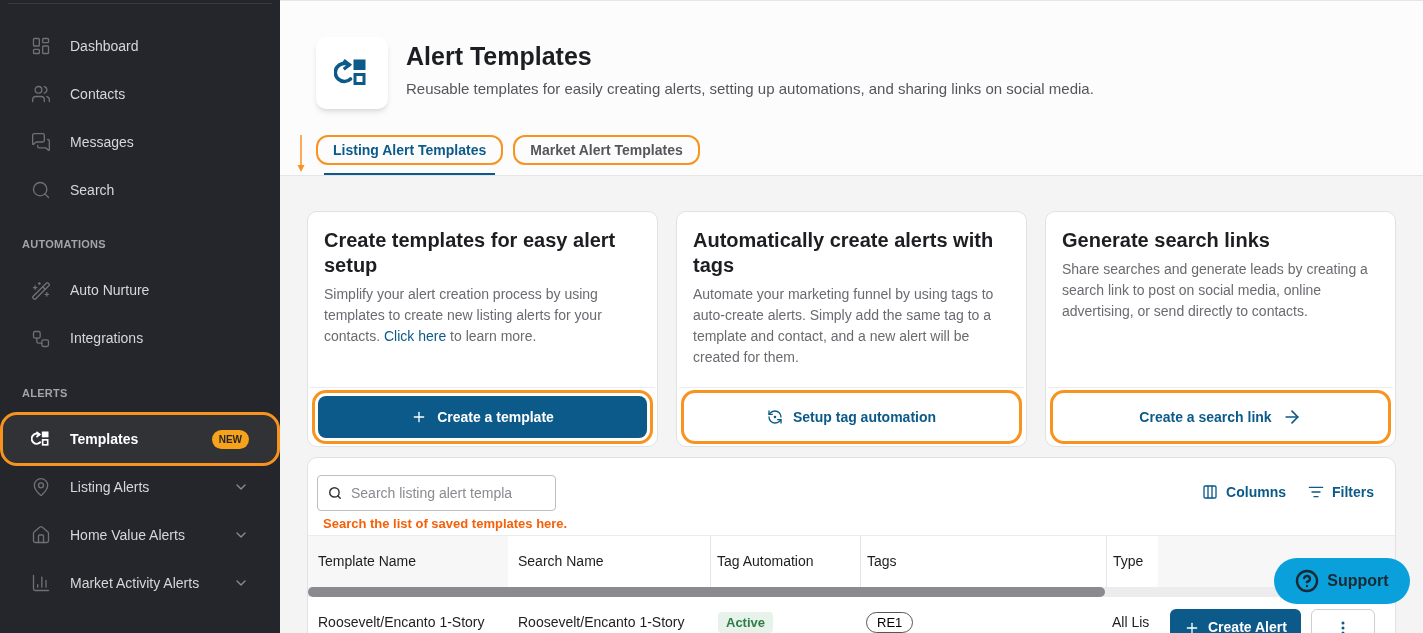 This screenshot has width=1423, height=633. I want to click on sidebar-item: Market Activity Alerts, so click(140, 583).